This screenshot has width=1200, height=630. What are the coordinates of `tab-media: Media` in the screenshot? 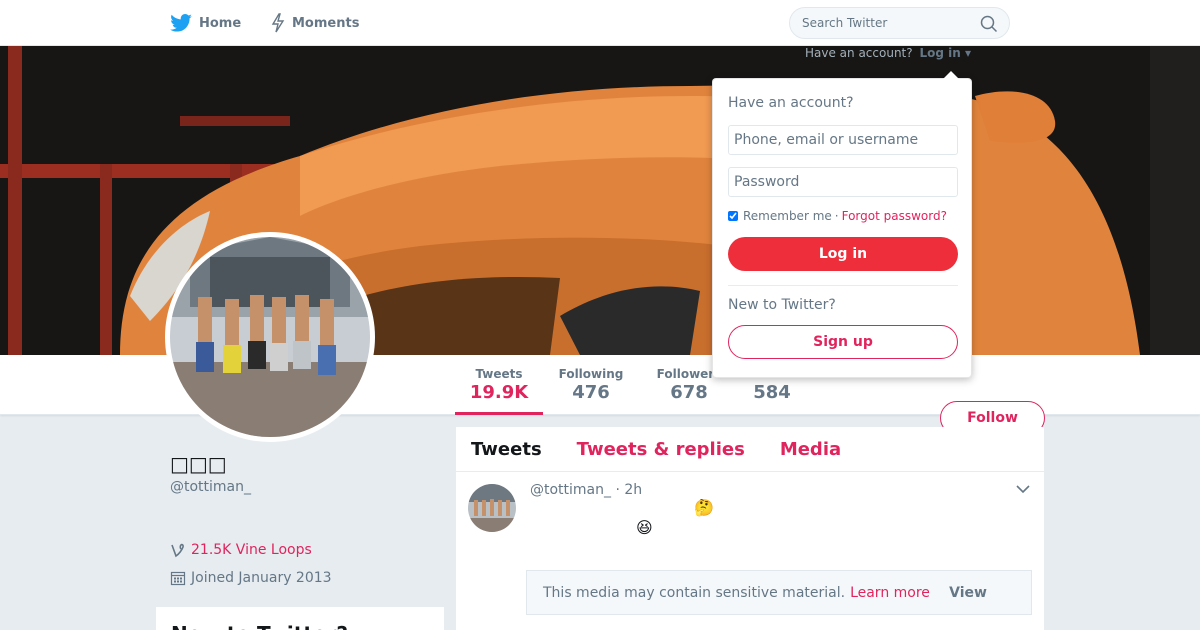 It's located at (810, 449).